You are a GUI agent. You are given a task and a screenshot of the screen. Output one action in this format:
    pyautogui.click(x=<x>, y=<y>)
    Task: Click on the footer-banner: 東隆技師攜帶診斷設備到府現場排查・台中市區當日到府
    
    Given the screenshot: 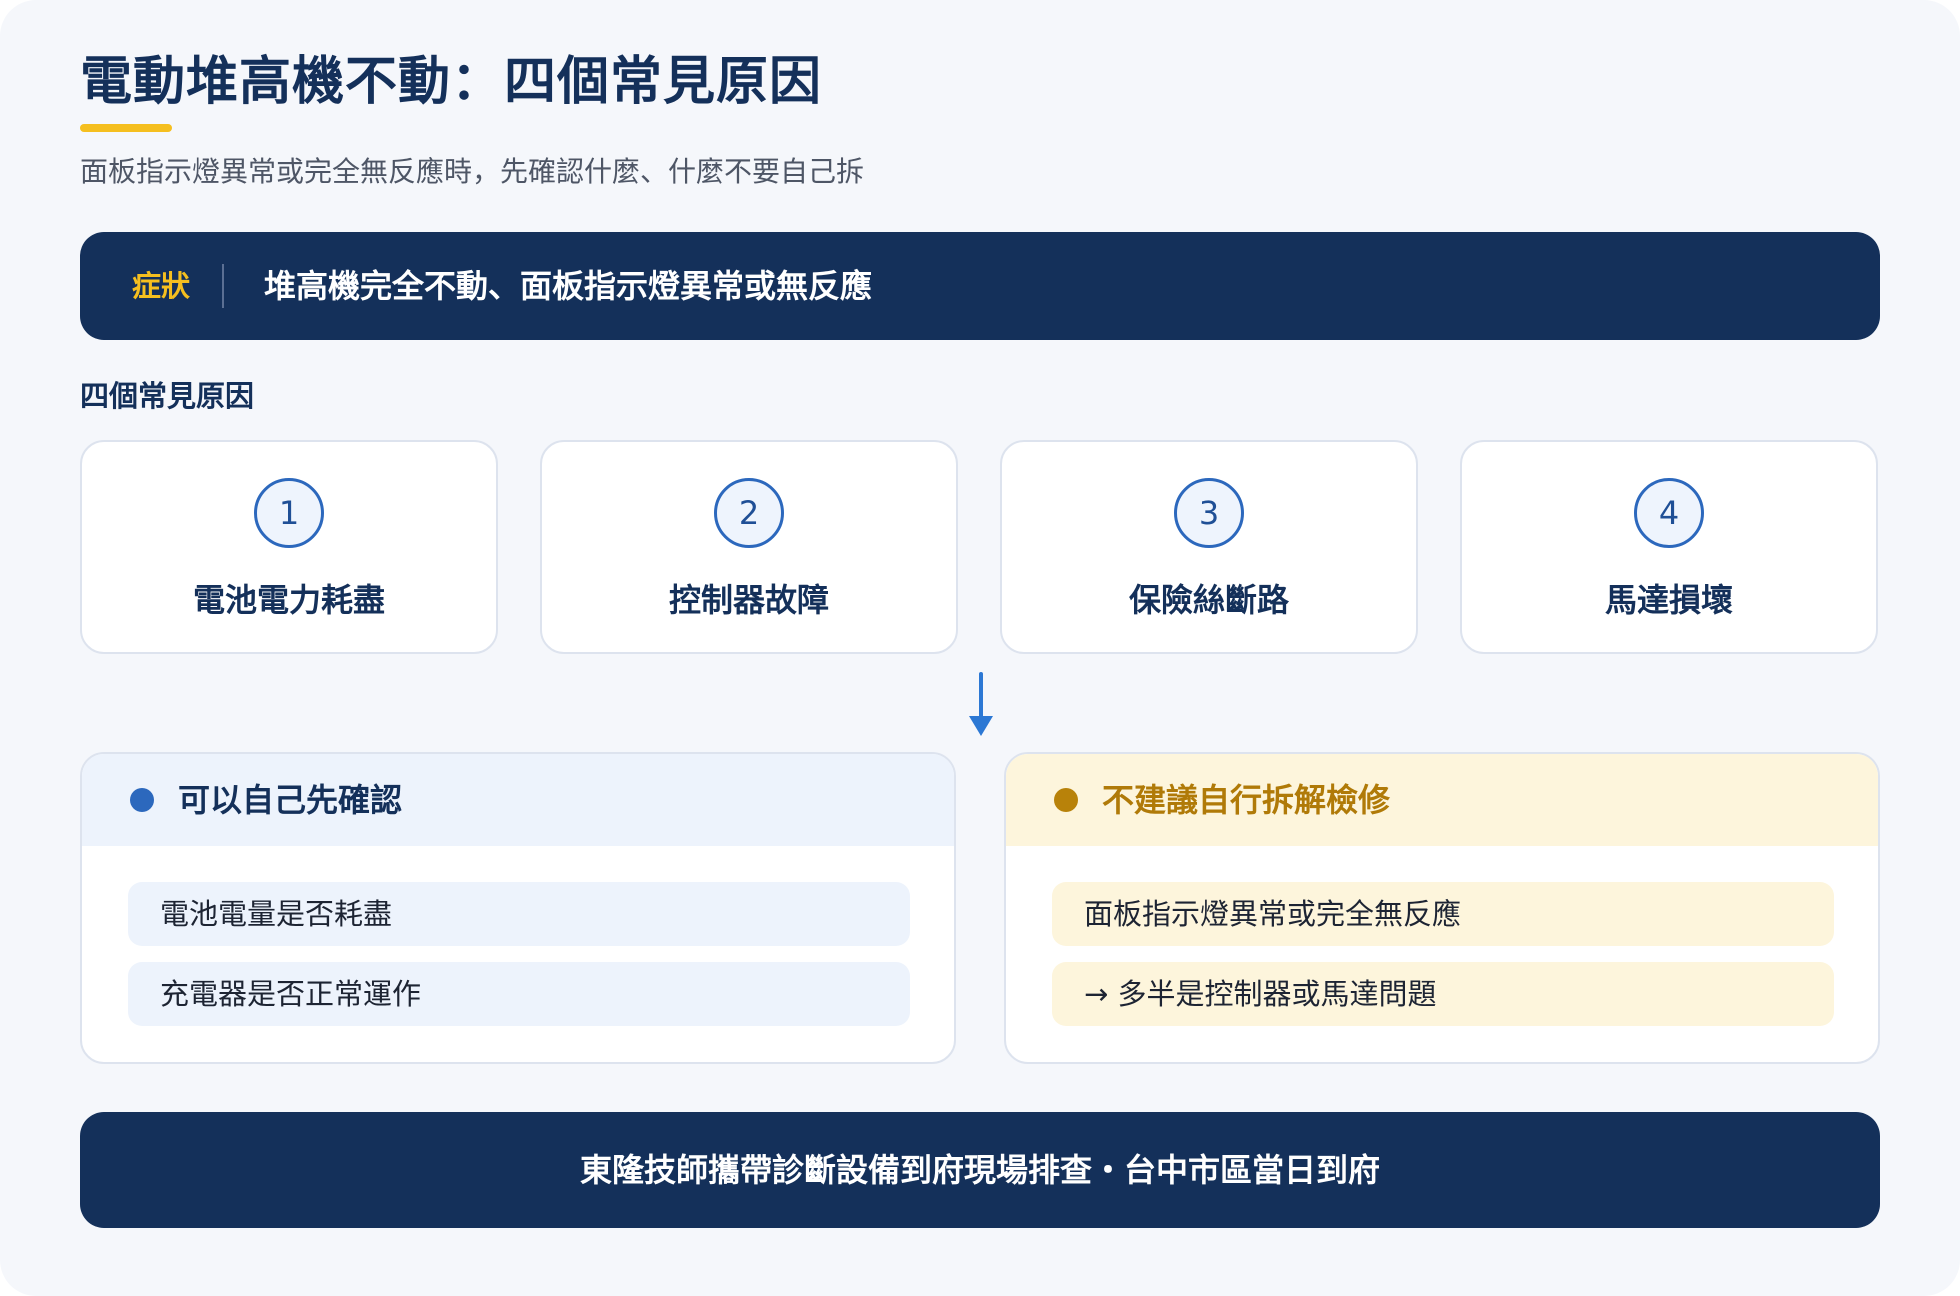 What is the action you would take?
    pyautogui.click(x=980, y=1170)
    